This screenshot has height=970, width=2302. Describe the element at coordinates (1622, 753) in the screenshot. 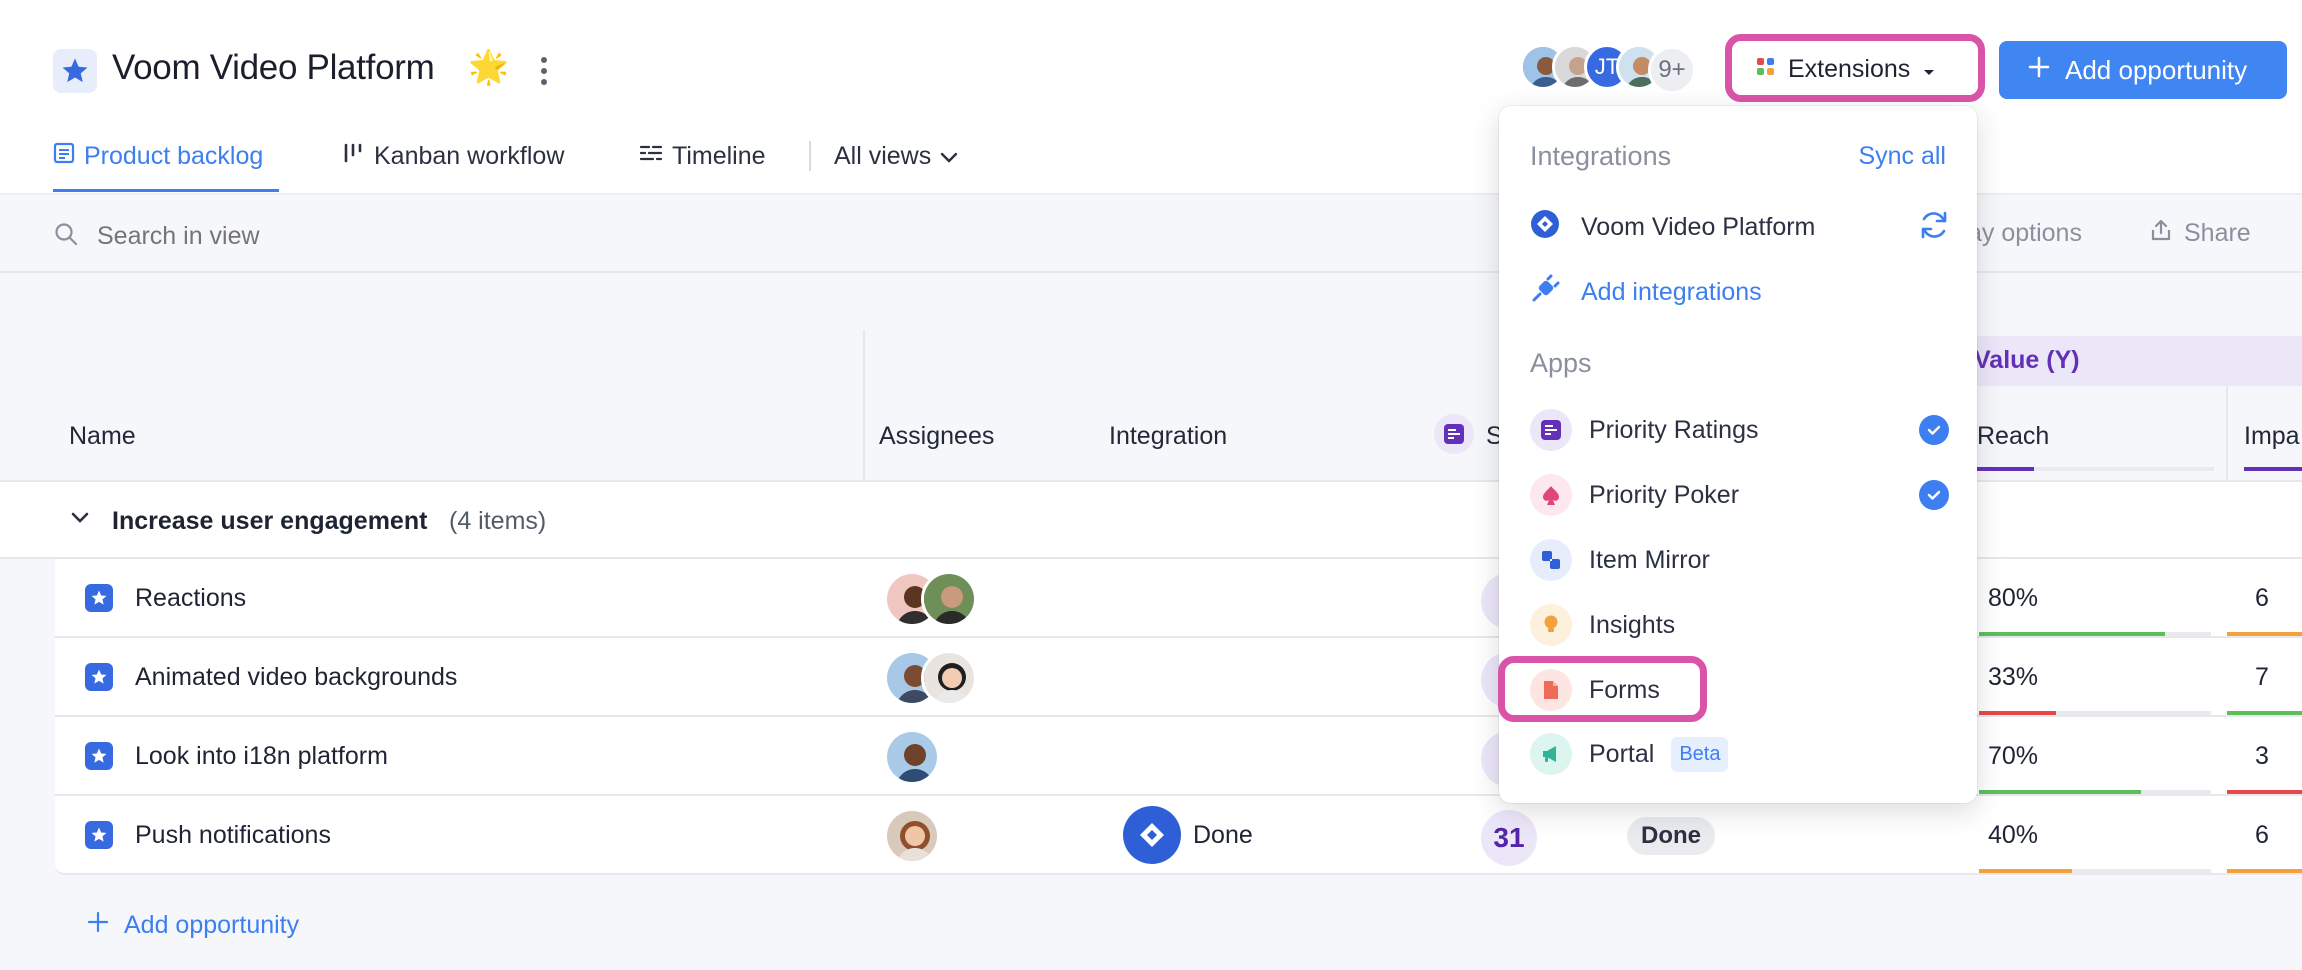

I see `app-label: Portal` at that location.